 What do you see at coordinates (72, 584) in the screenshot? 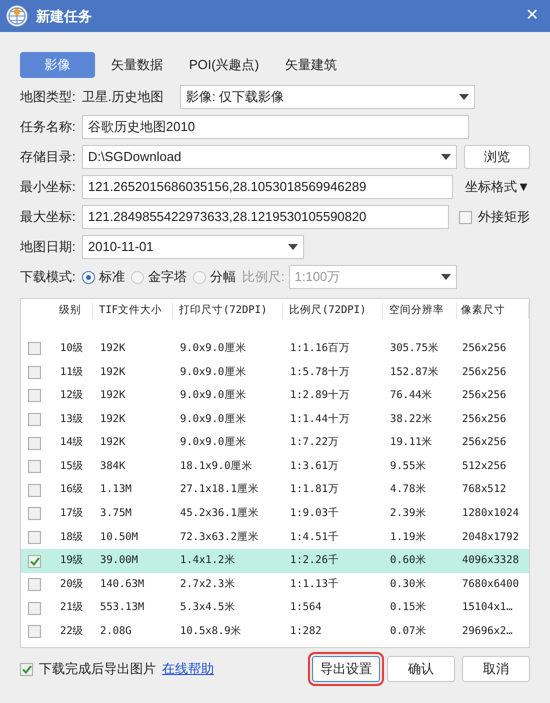
I see `table-cell-text: 20级` at bounding box center [72, 584].